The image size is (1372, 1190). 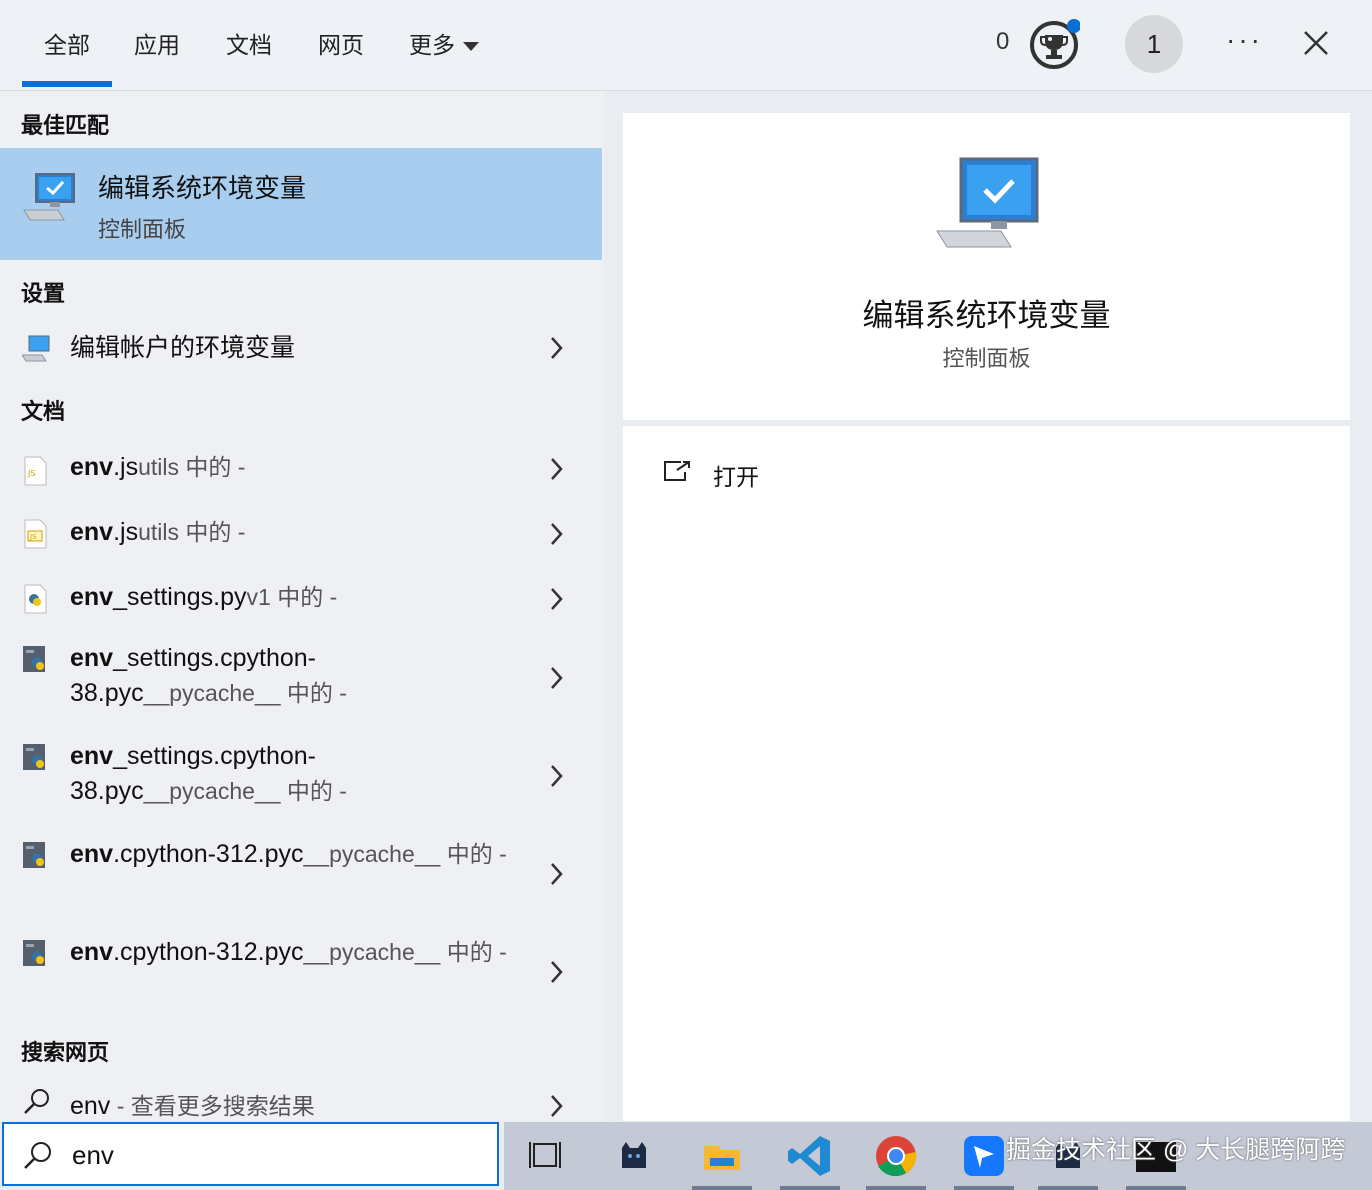 I want to click on settings-item: 编辑帐户的环境变量, so click(x=301, y=349).